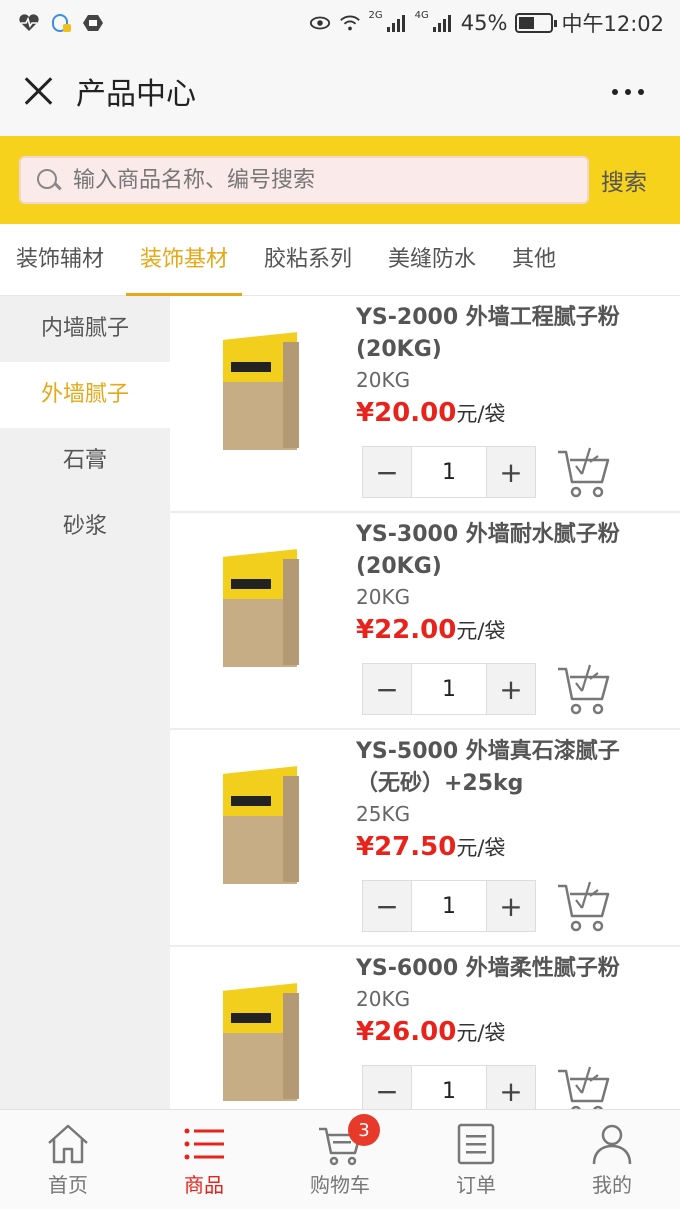 This screenshot has height=1209, width=680. Describe the element at coordinates (204, 1185) in the screenshot. I see `nav-products-label: 商品` at that location.